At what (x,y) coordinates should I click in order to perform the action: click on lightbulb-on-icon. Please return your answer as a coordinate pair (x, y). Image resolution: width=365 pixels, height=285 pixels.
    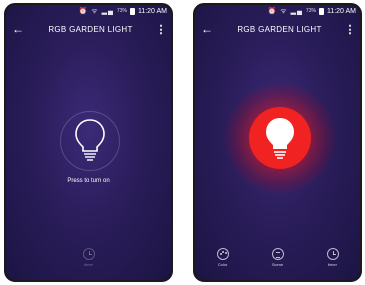
    Looking at the image, I should click on (280, 138).